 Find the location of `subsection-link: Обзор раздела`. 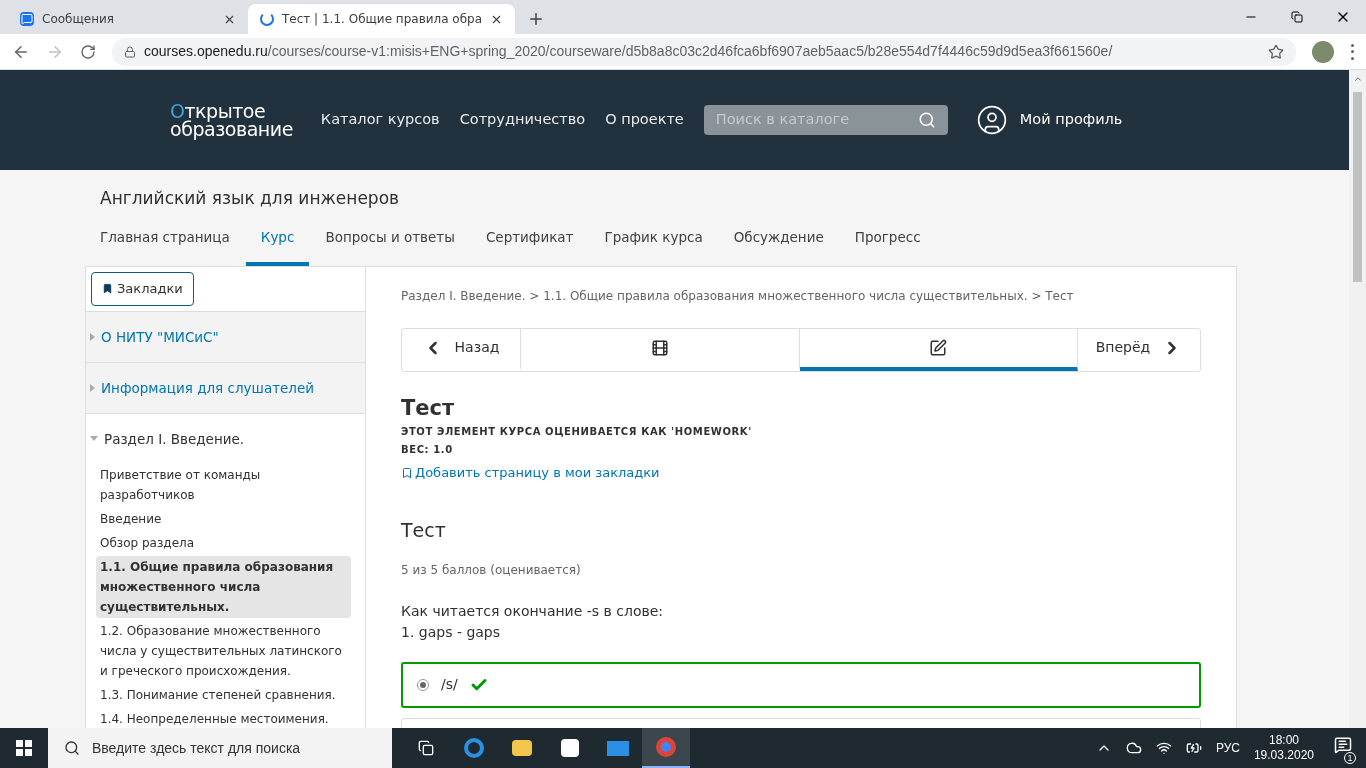

subsection-link: Обзор раздела is located at coordinates (223, 542).